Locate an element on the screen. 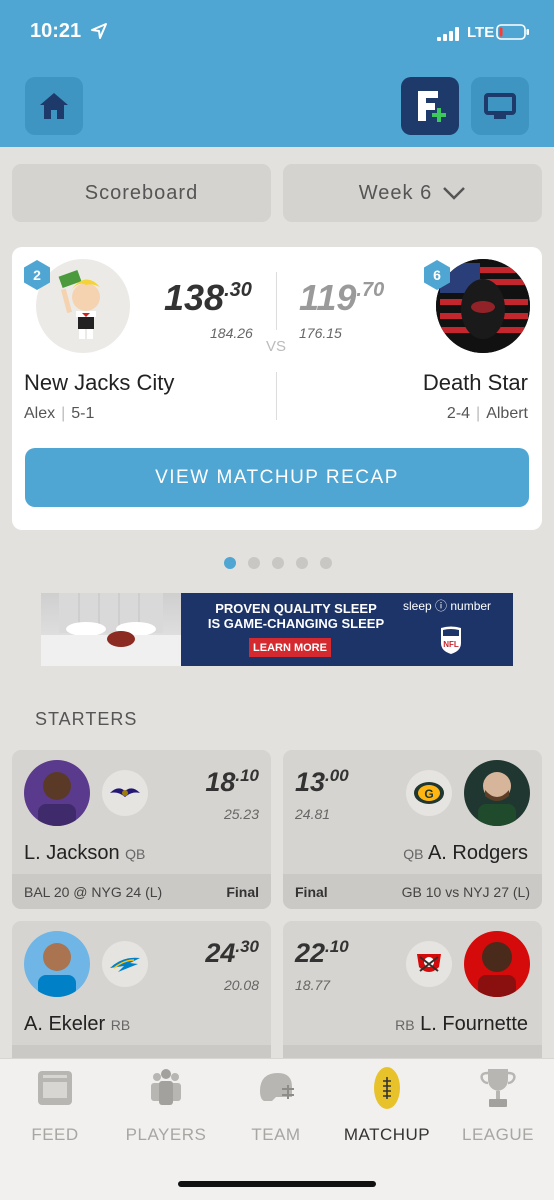 This screenshot has width=554, height=1200. fleaflicker-plus-button is located at coordinates (430, 106).